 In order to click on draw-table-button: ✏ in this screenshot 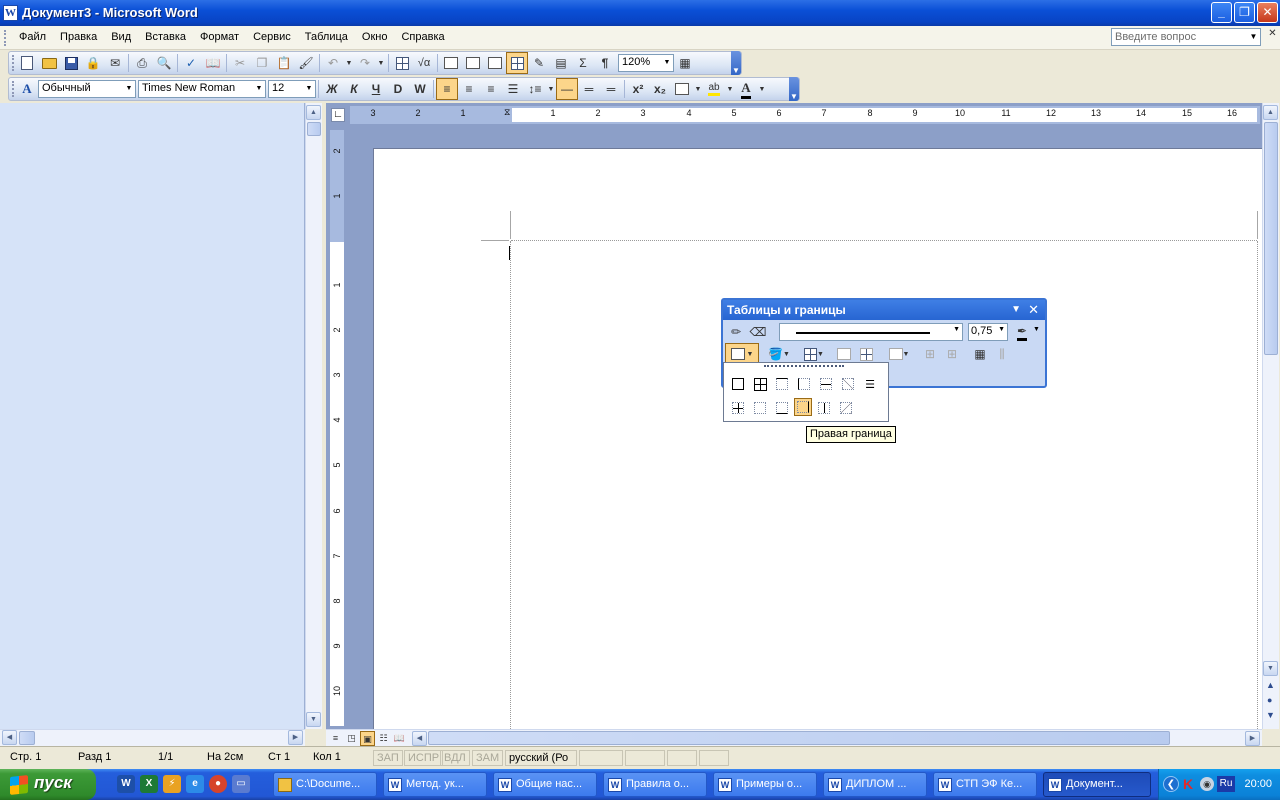, I will do `click(736, 332)`.